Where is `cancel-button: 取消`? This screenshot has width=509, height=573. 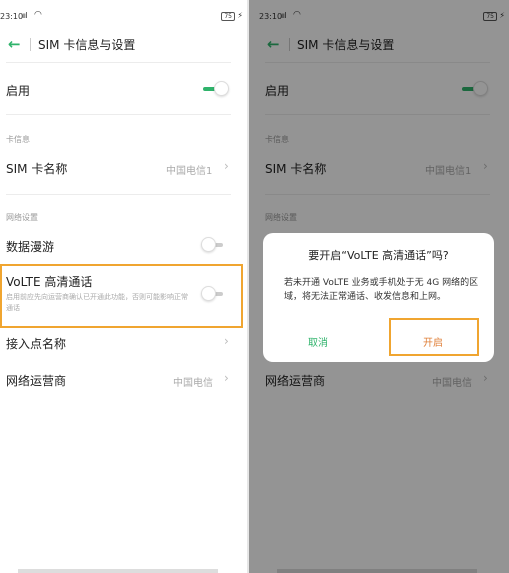
cancel-button: 取消 is located at coordinates (318, 341).